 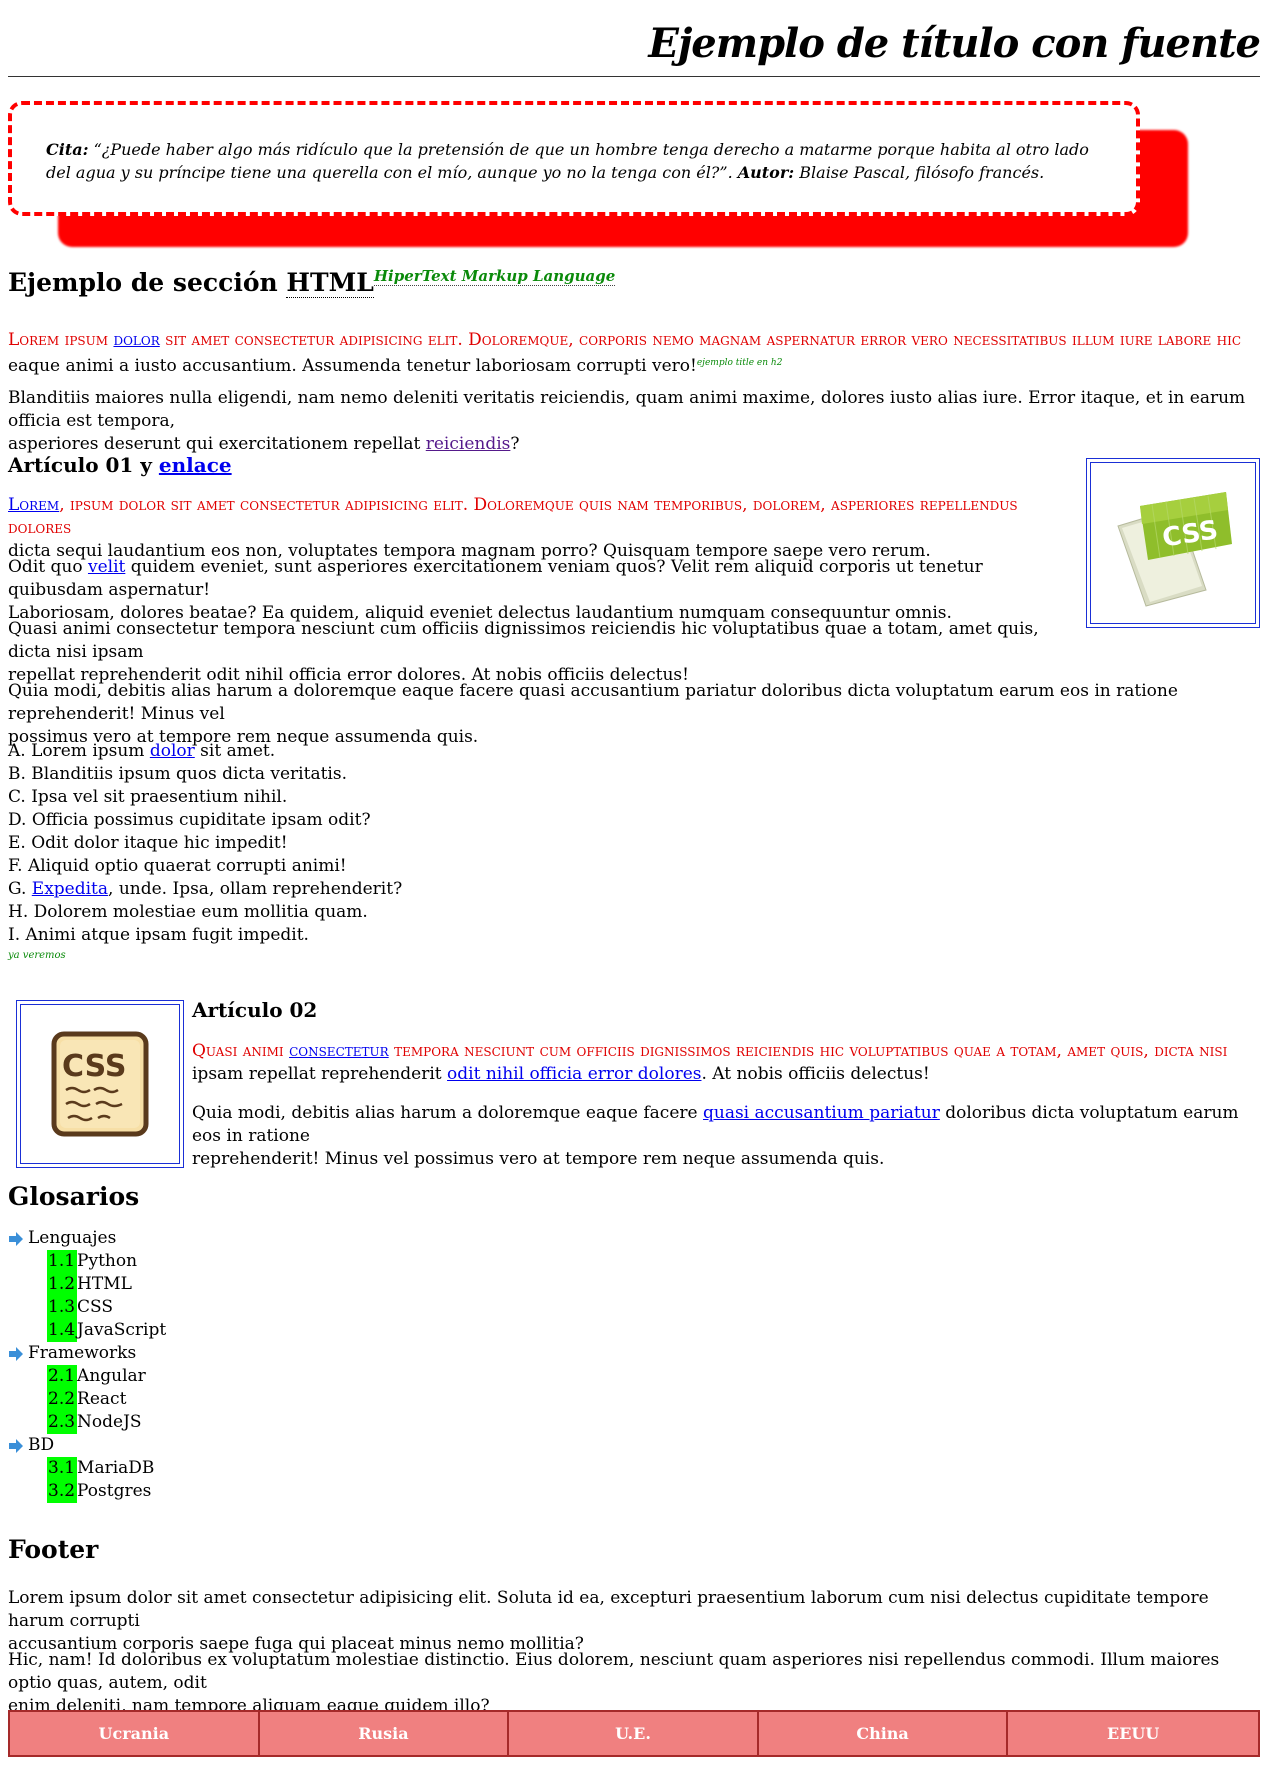 What do you see at coordinates (70, 889) in the screenshot?
I see `expedita-link: Expedita` at bounding box center [70, 889].